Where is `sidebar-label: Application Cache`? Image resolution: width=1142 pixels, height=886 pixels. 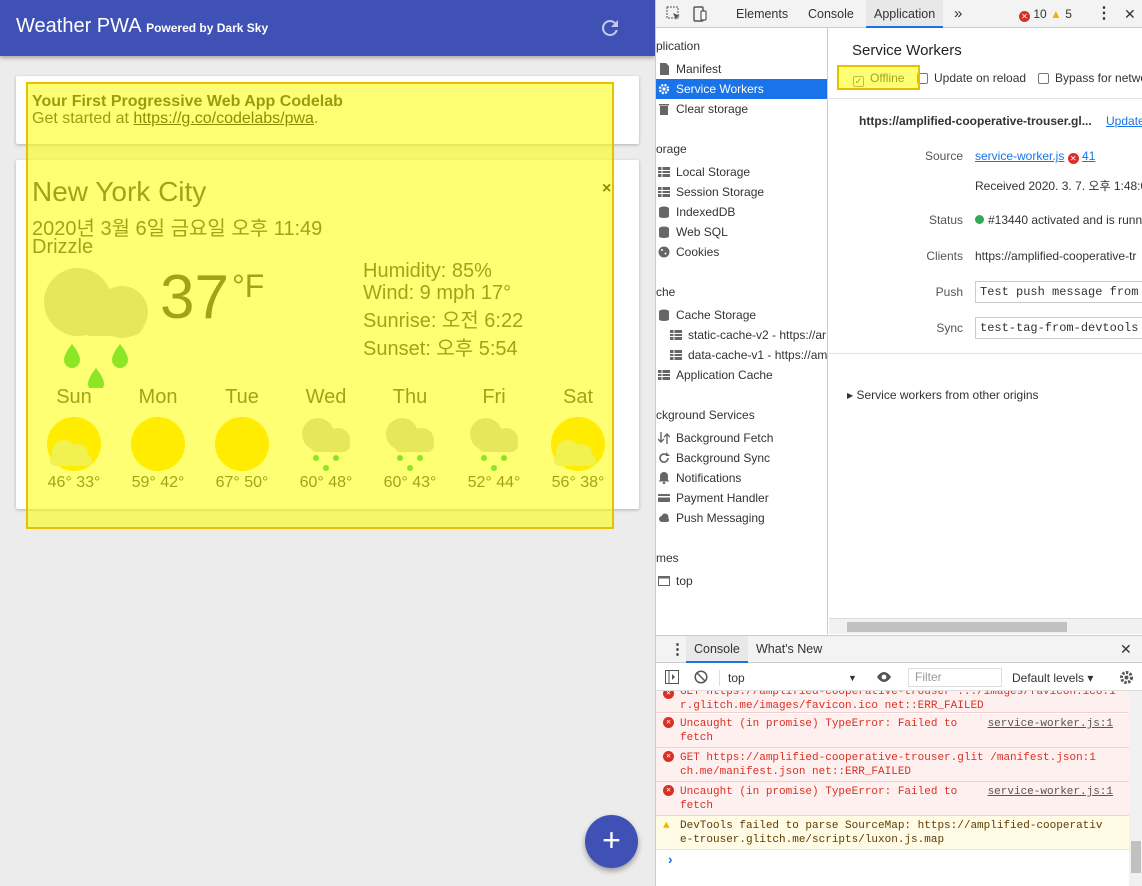
sidebar-label: Application Cache is located at coordinates (724, 375).